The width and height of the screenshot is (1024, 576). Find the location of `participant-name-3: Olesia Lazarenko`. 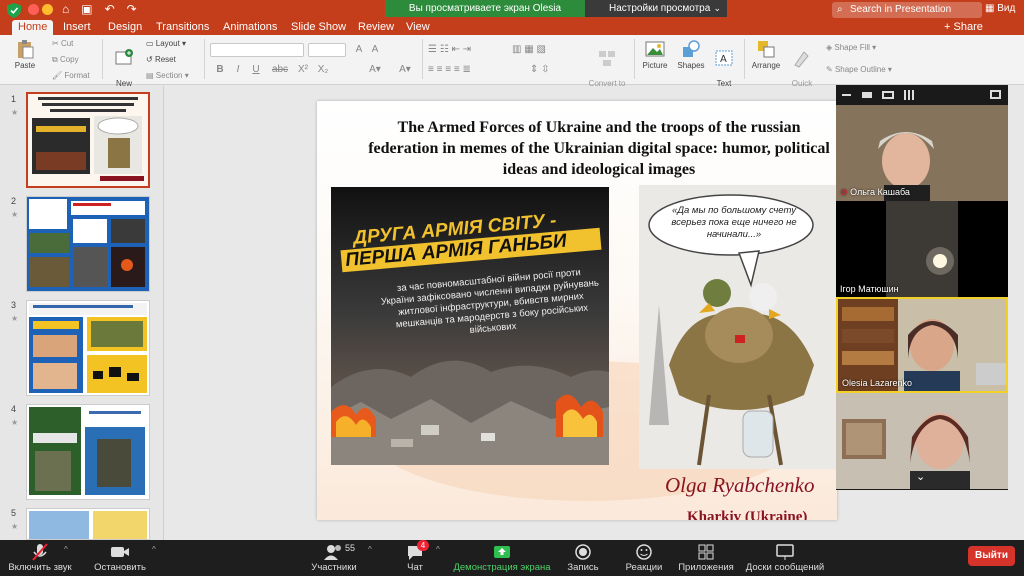

participant-name-3: Olesia Lazarenko is located at coordinates (877, 383).